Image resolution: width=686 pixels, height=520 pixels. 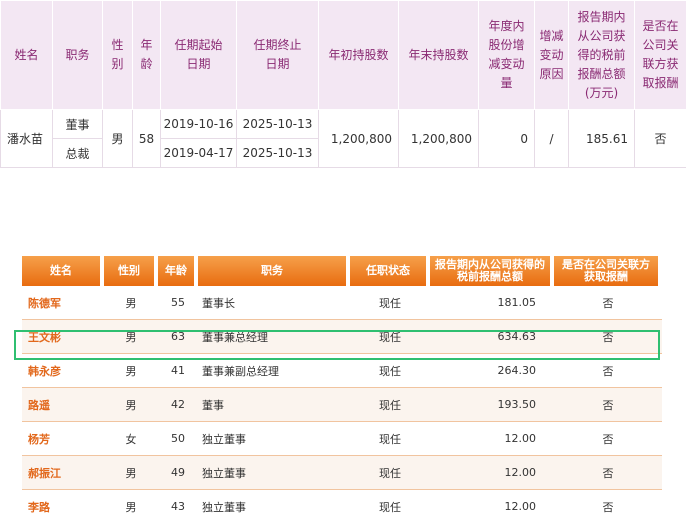 What do you see at coordinates (551, 35) in the screenshot?
I see `column-header-line: 增减` at bounding box center [551, 35].